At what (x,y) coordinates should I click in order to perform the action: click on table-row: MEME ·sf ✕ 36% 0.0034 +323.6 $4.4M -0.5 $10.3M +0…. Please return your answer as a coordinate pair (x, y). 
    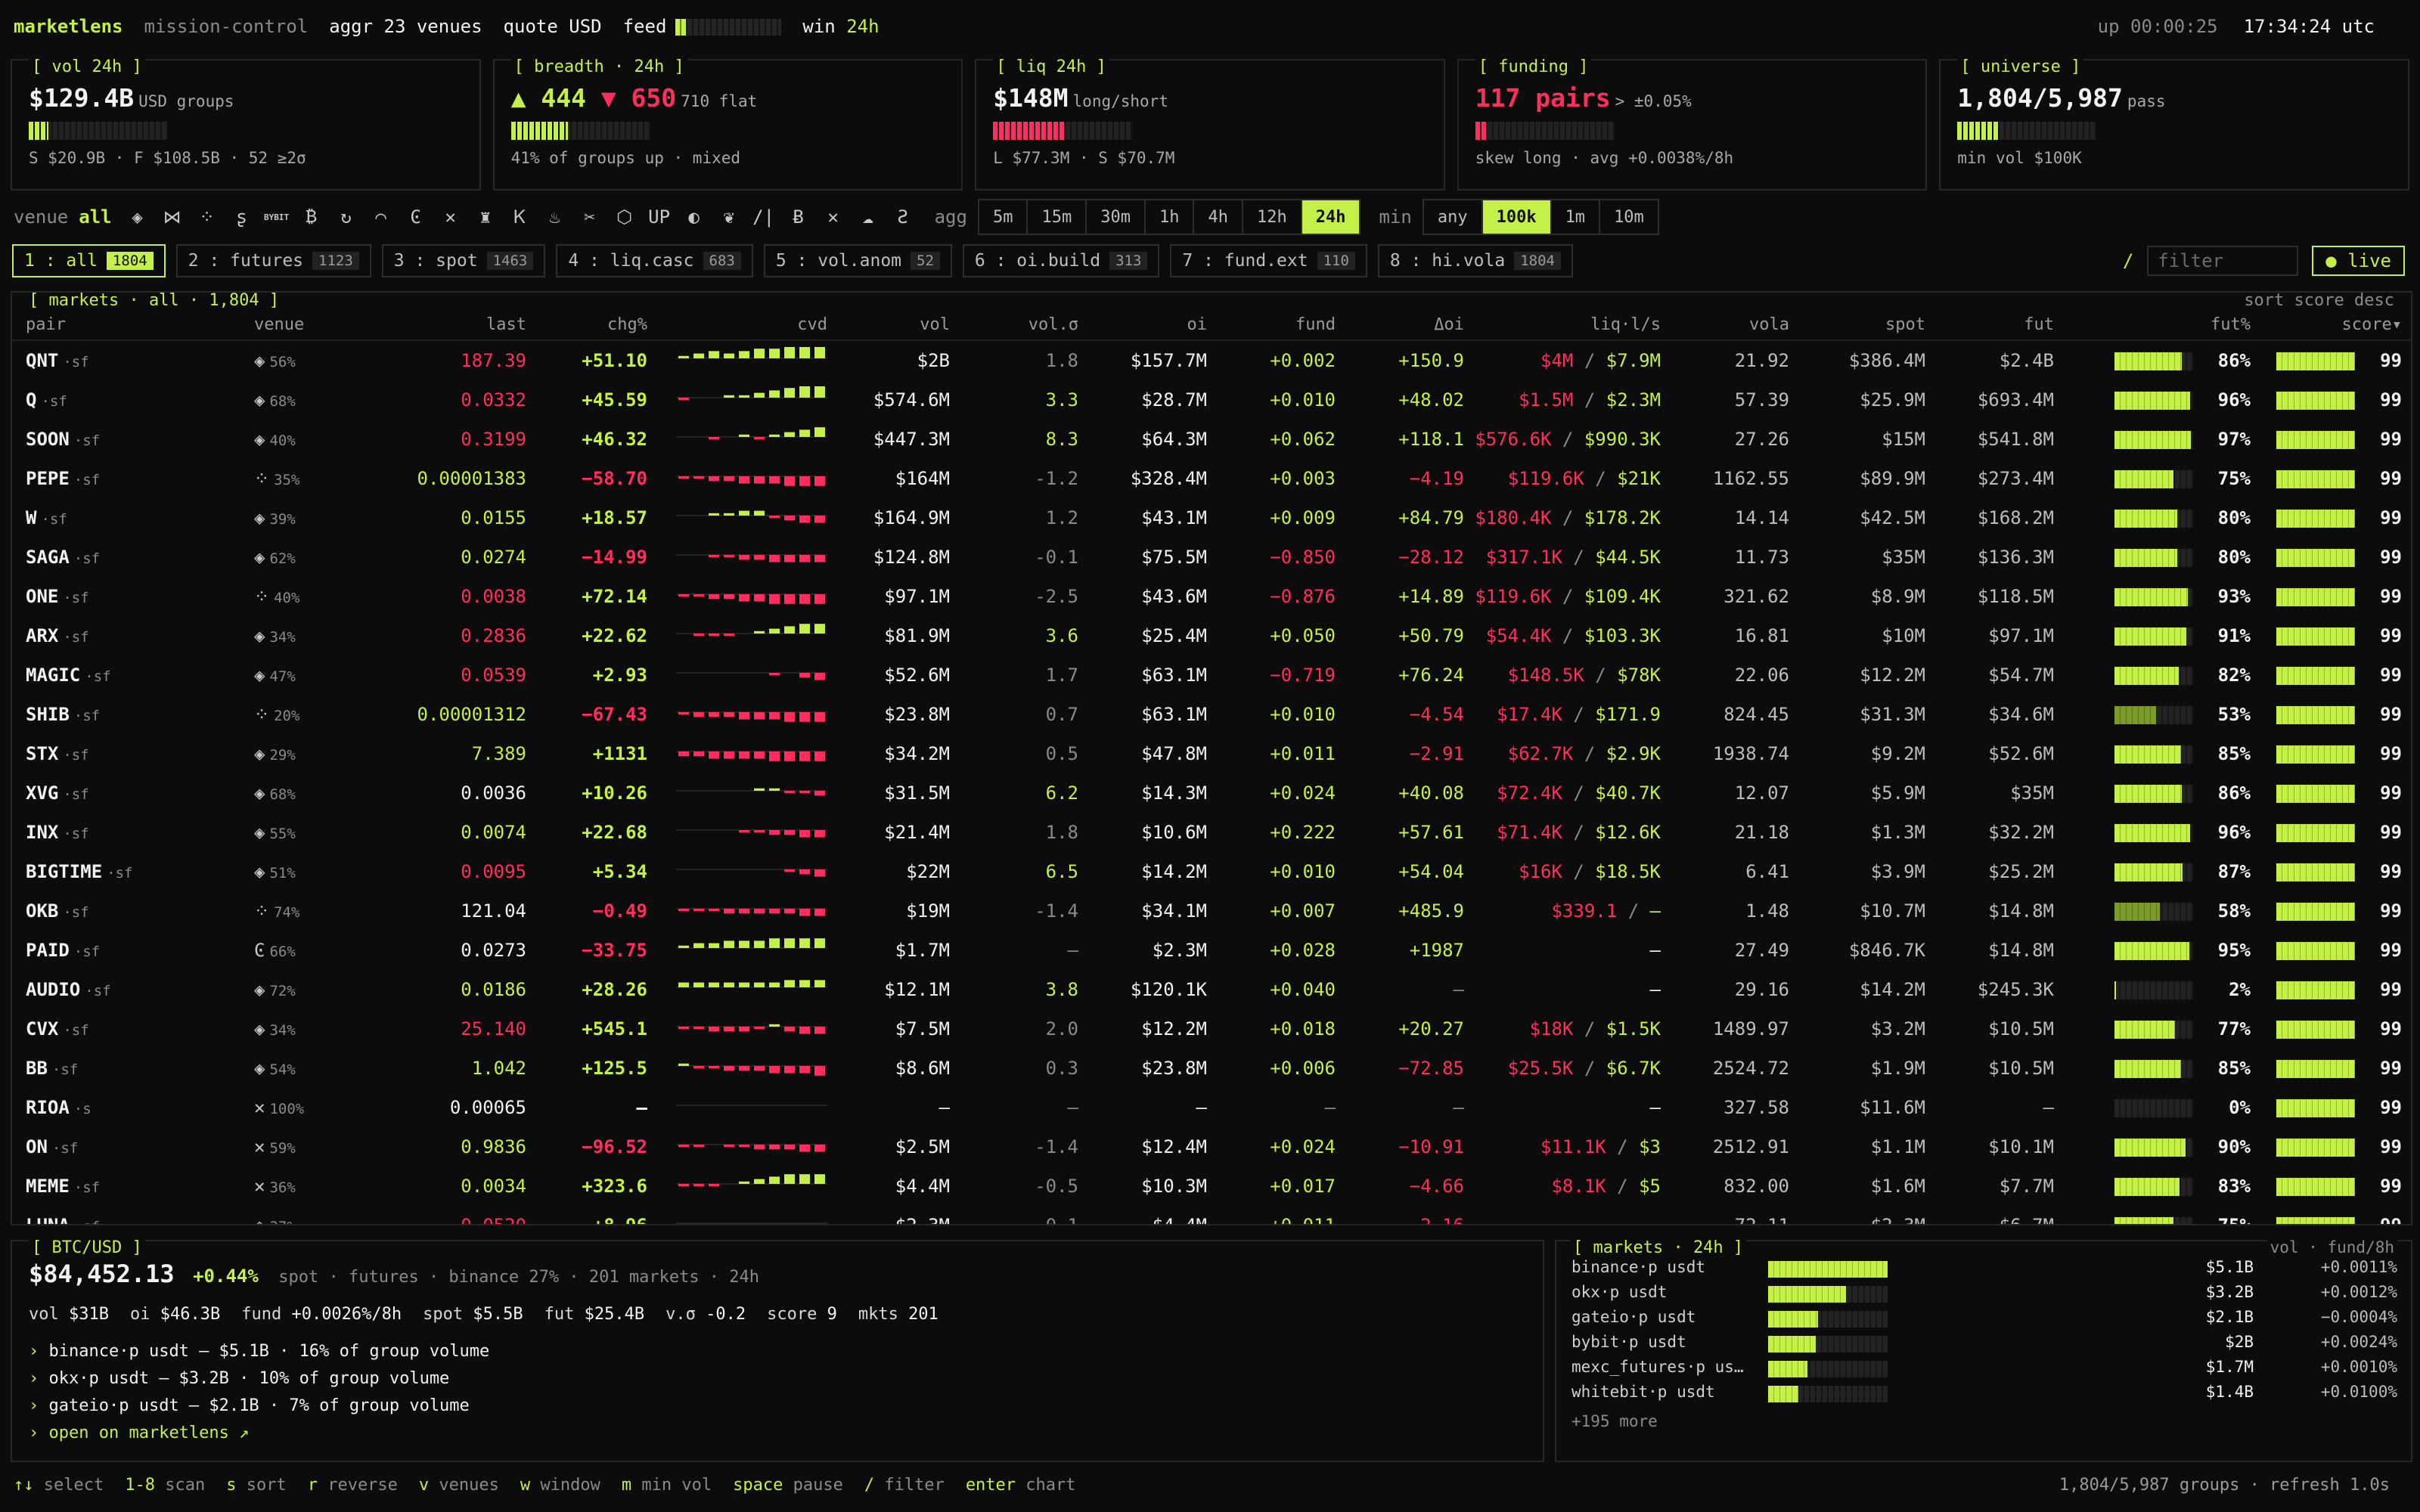
    Looking at the image, I should click on (1211, 1186).